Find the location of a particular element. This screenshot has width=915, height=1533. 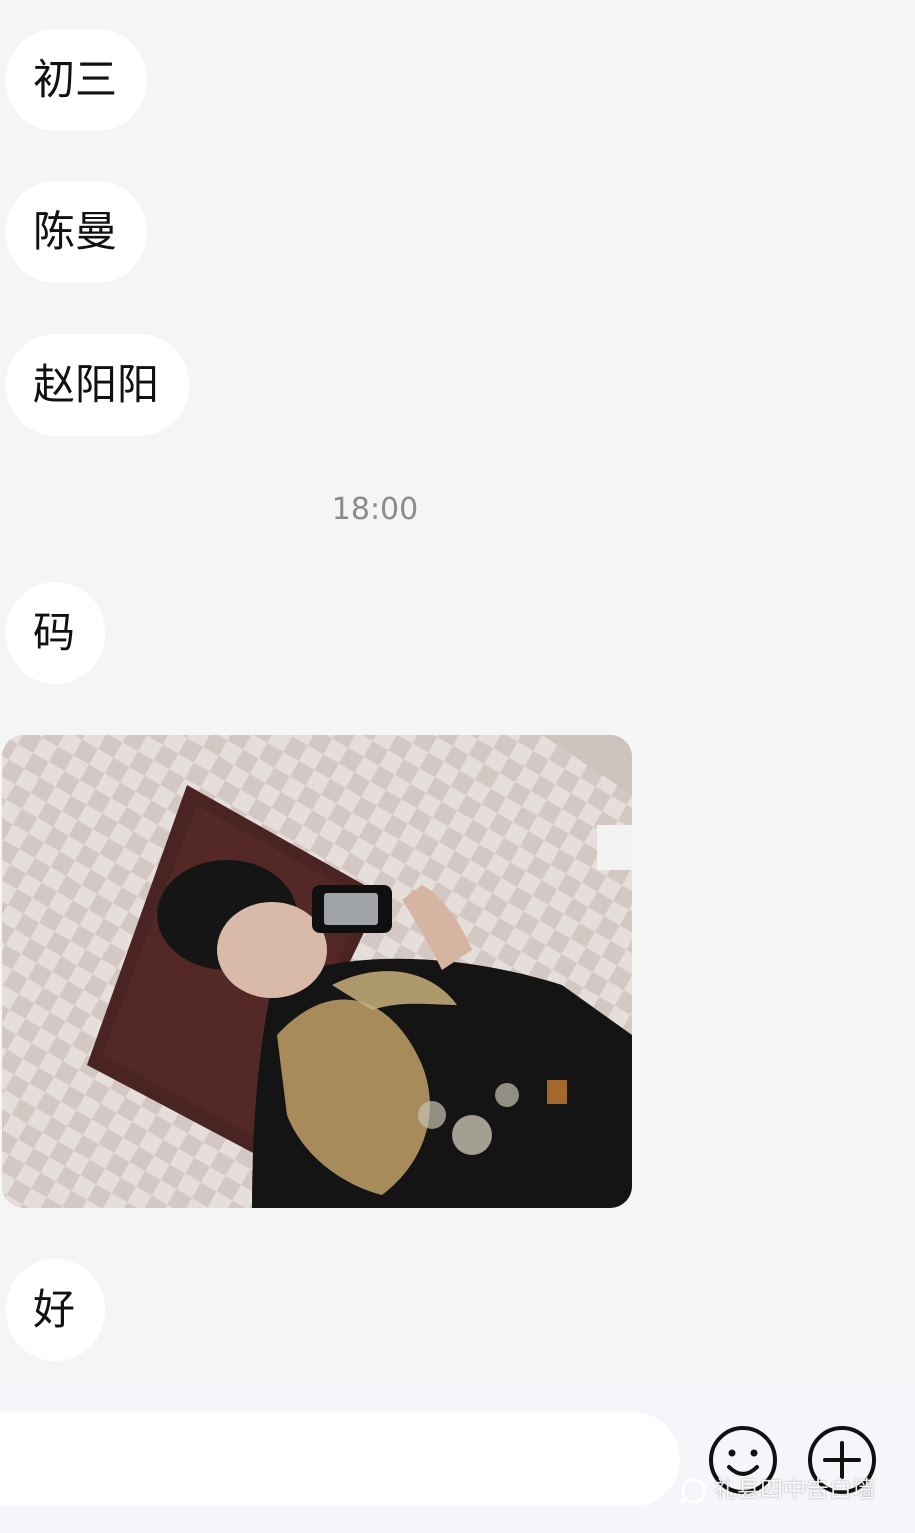

message-timestamp: 18:00 is located at coordinates (375, 509).